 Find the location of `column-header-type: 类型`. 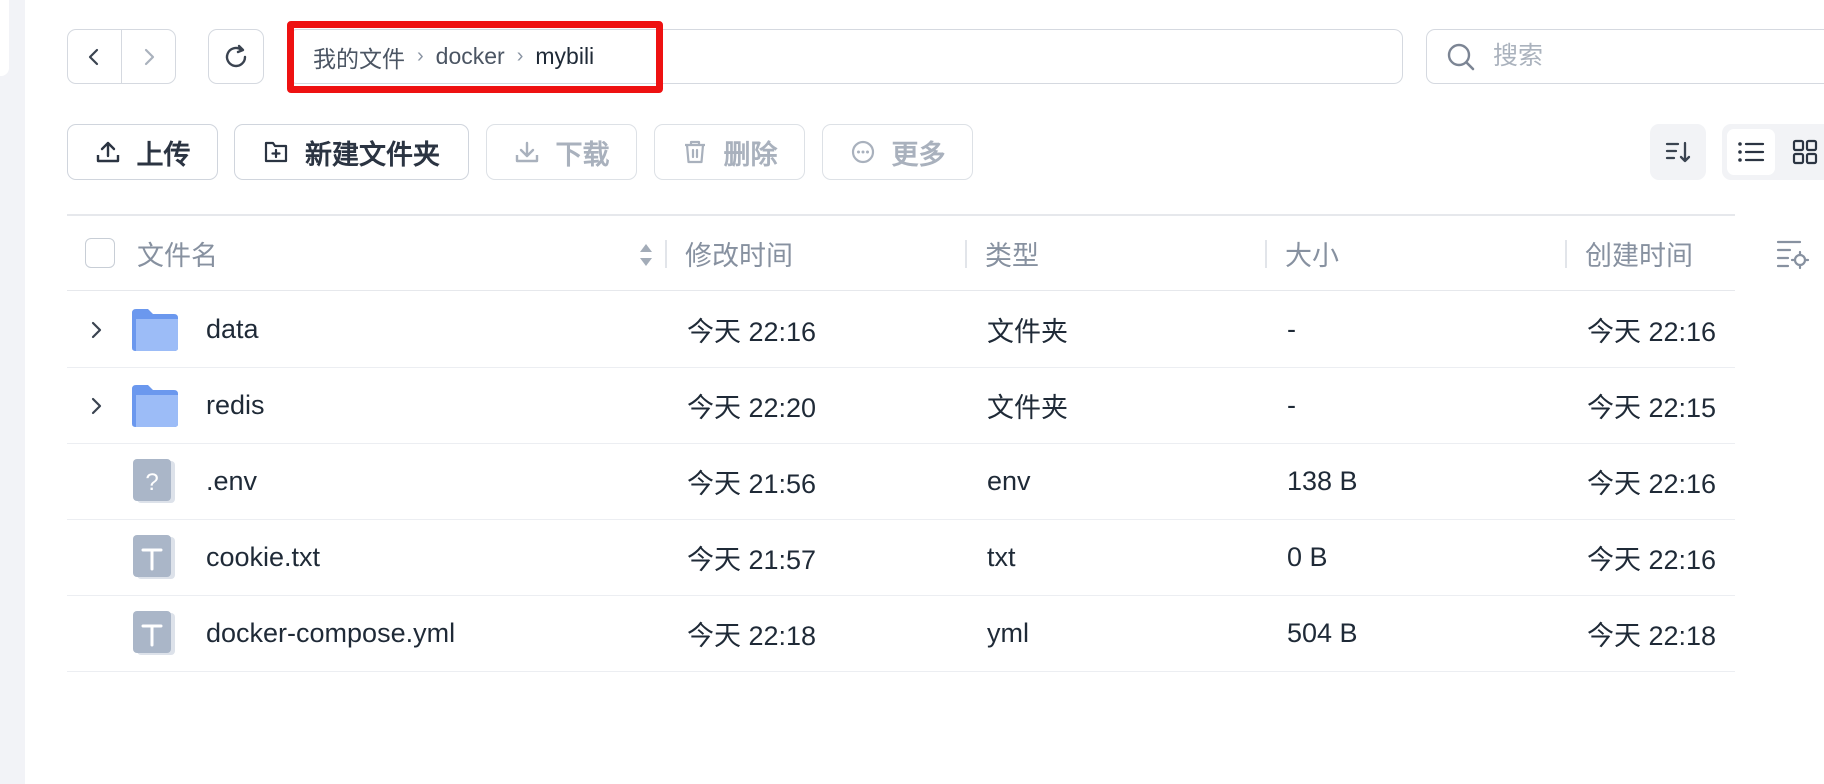

column-header-type: 类型 is located at coordinates (1012, 253).